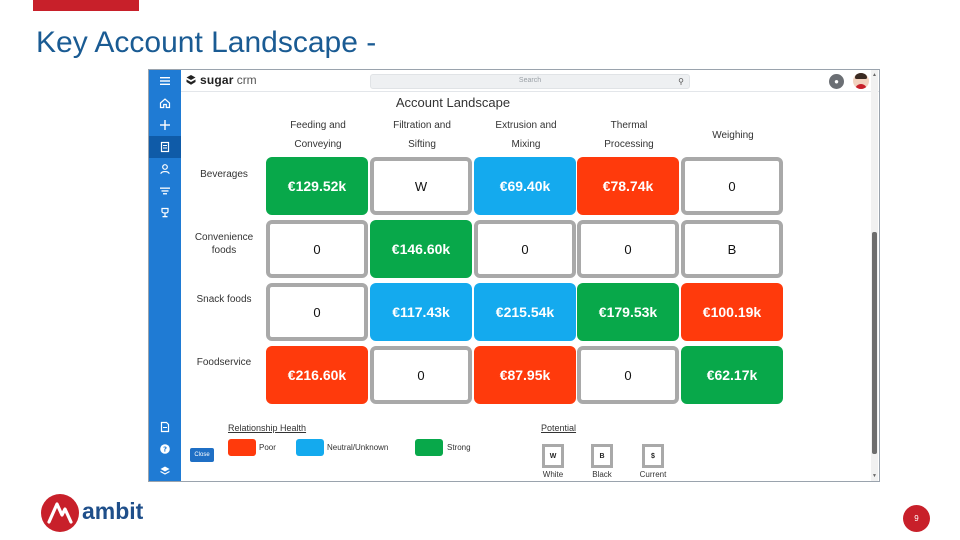 The image size is (960, 540). What do you see at coordinates (224, 174) in the screenshot?
I see `row-header: Beverages` at bounding box center [224, 174].